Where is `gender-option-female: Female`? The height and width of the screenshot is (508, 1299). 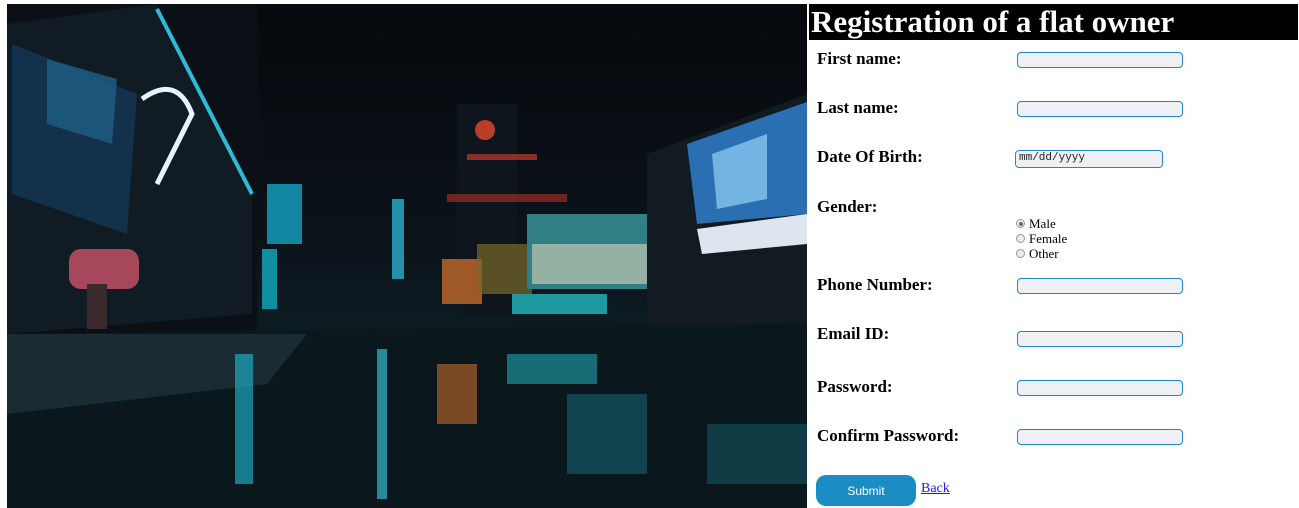
gender-option-female: Female is located at coordinates (1041, 238).